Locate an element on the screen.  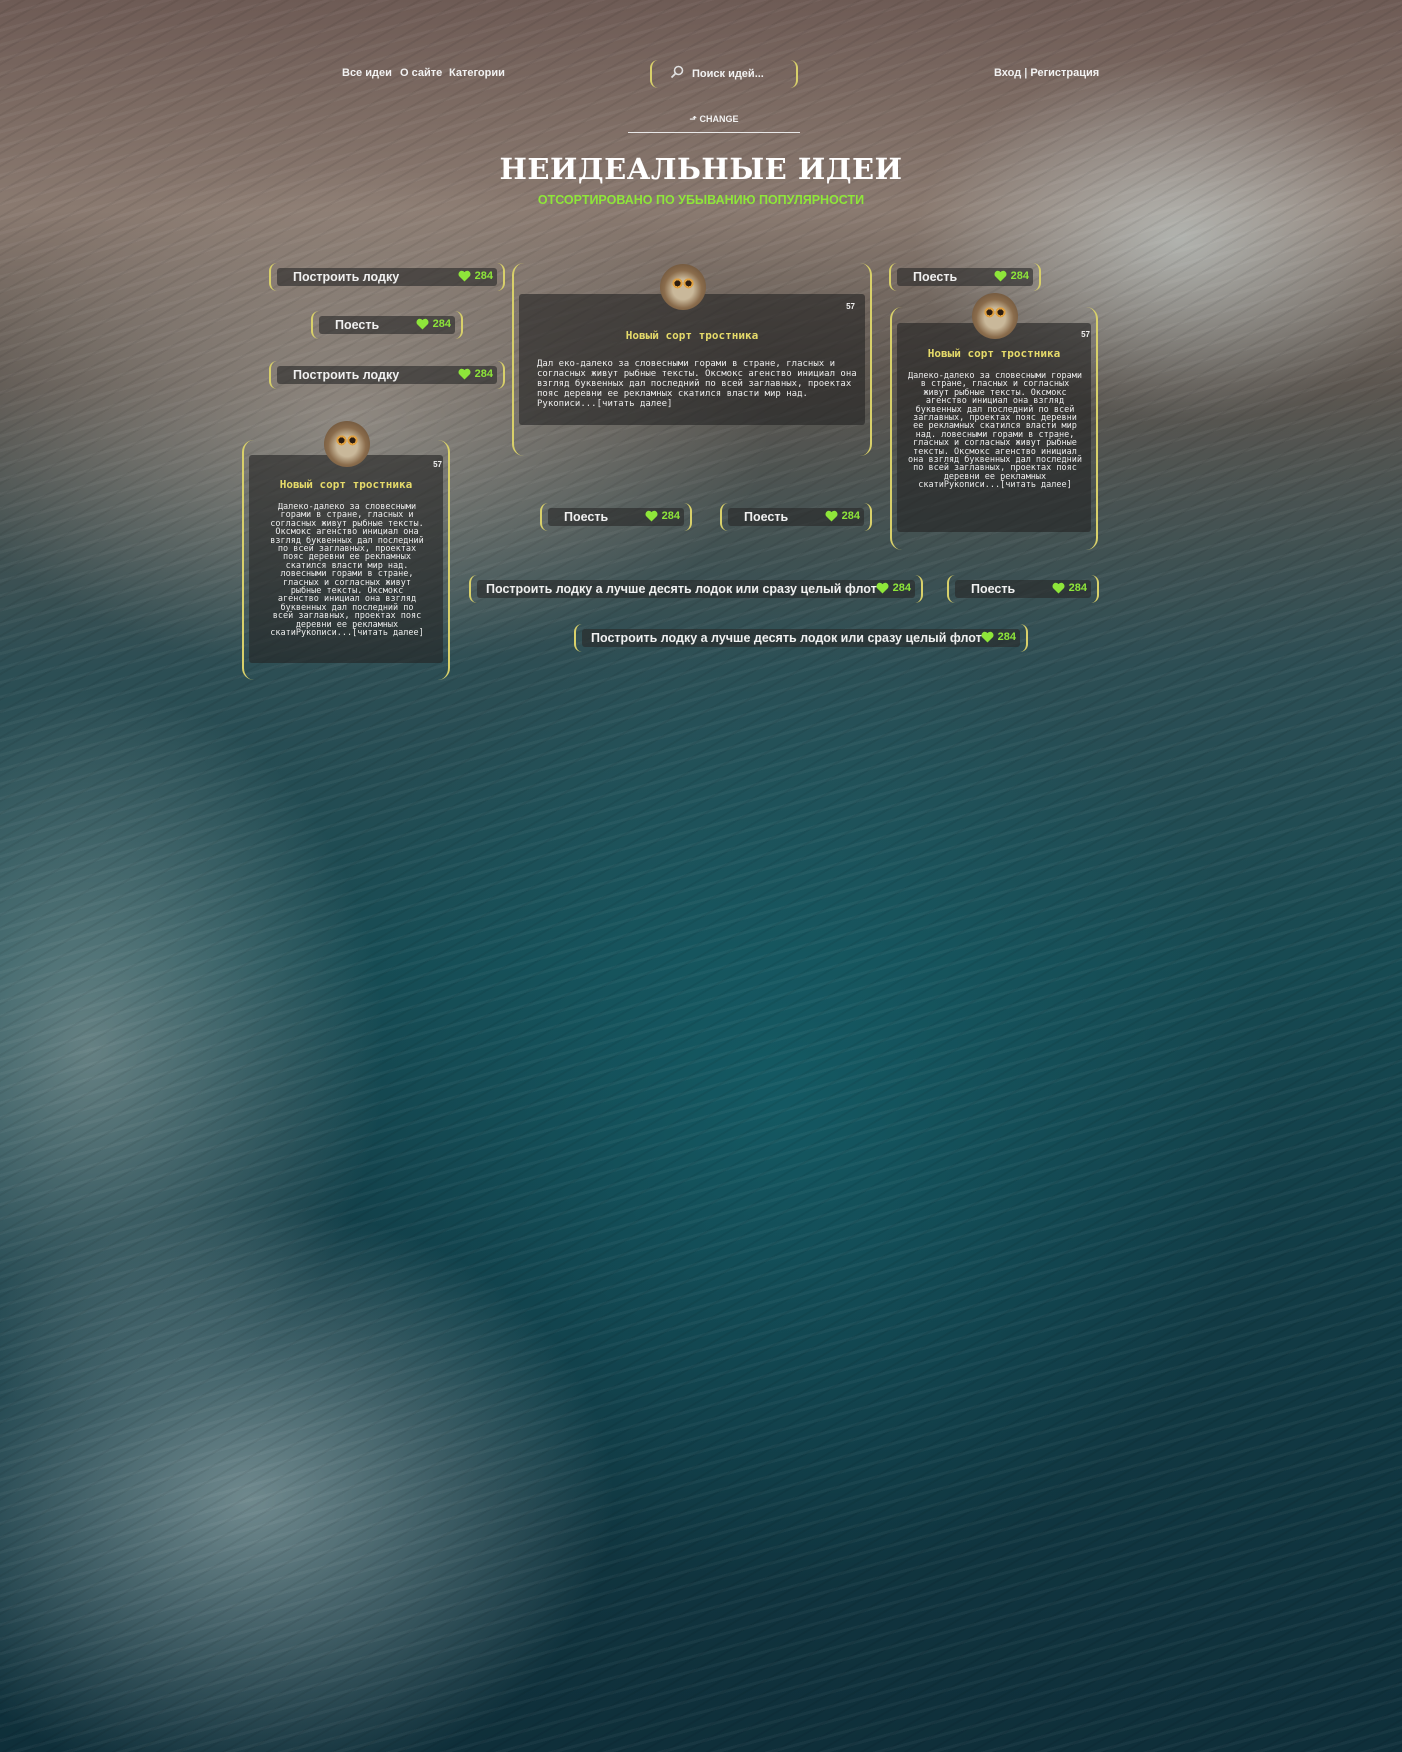
search-box is located at coordinates (724, 74).